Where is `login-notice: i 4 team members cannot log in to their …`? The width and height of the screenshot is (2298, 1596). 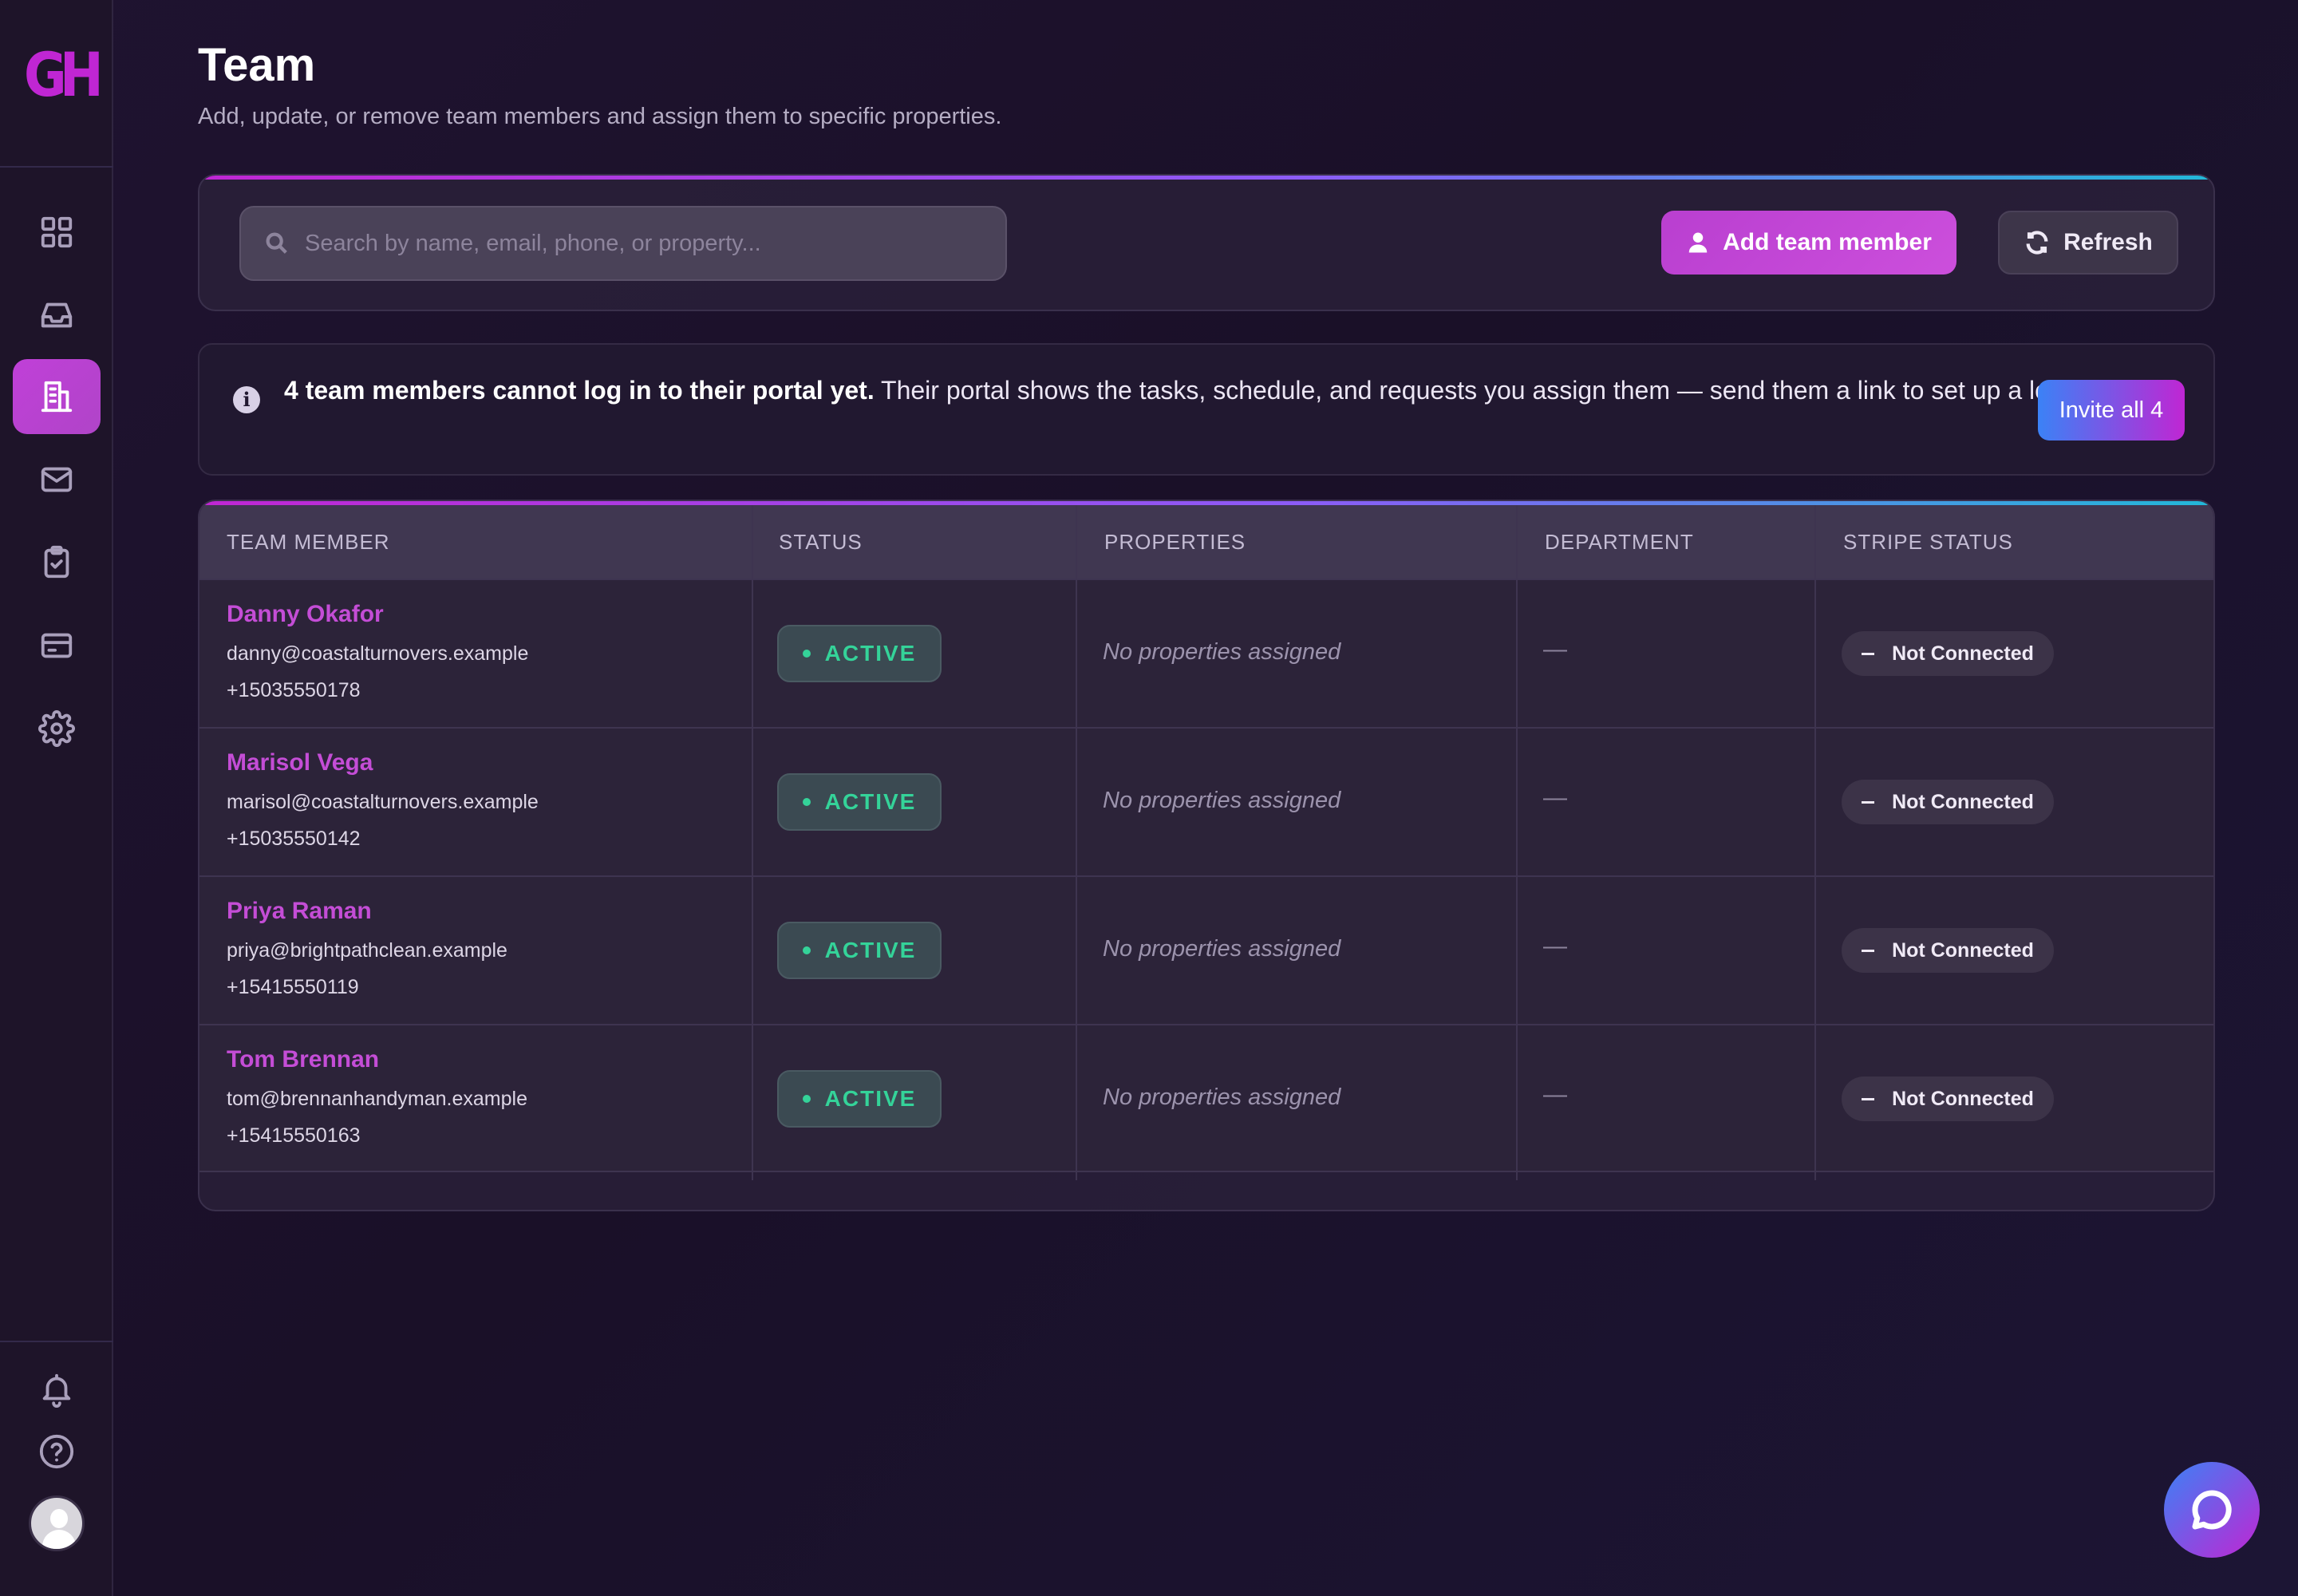 login-notice: i 4 team members cannot log in to their … is located at coordinates (1206, 409).